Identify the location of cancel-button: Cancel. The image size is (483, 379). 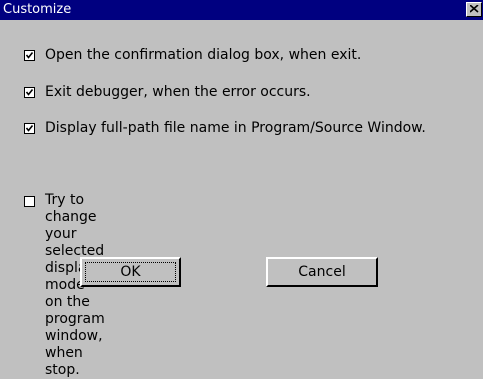
(322, 272).